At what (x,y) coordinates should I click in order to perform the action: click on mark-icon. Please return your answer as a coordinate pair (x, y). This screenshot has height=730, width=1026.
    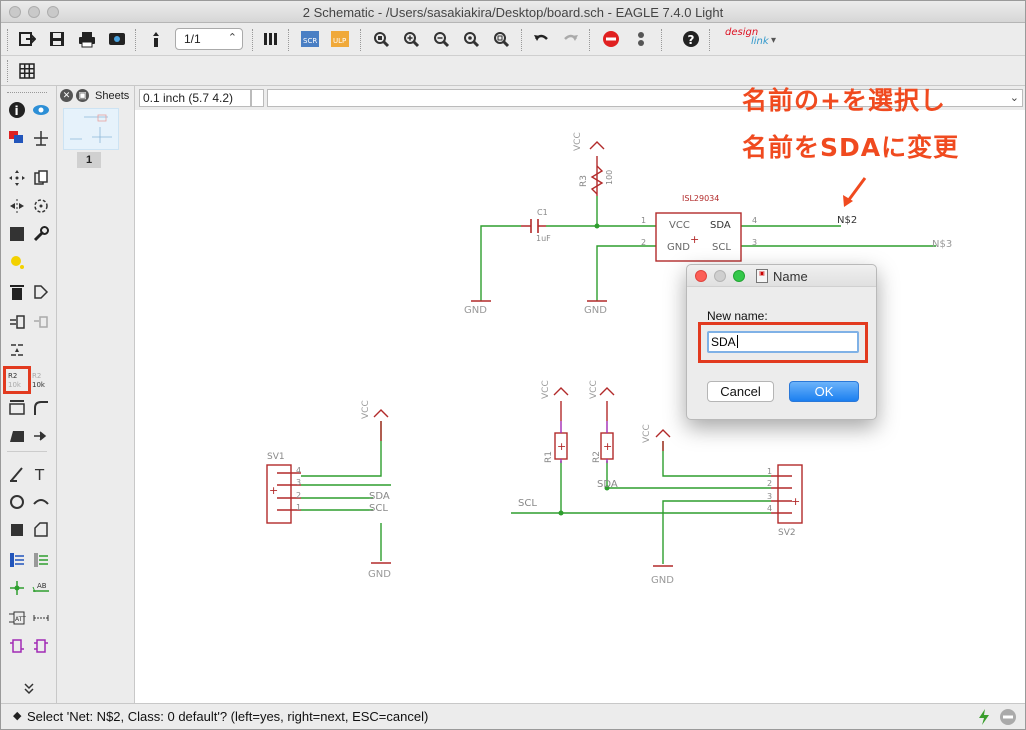
    Looking at the image, I should click on (41, 138).